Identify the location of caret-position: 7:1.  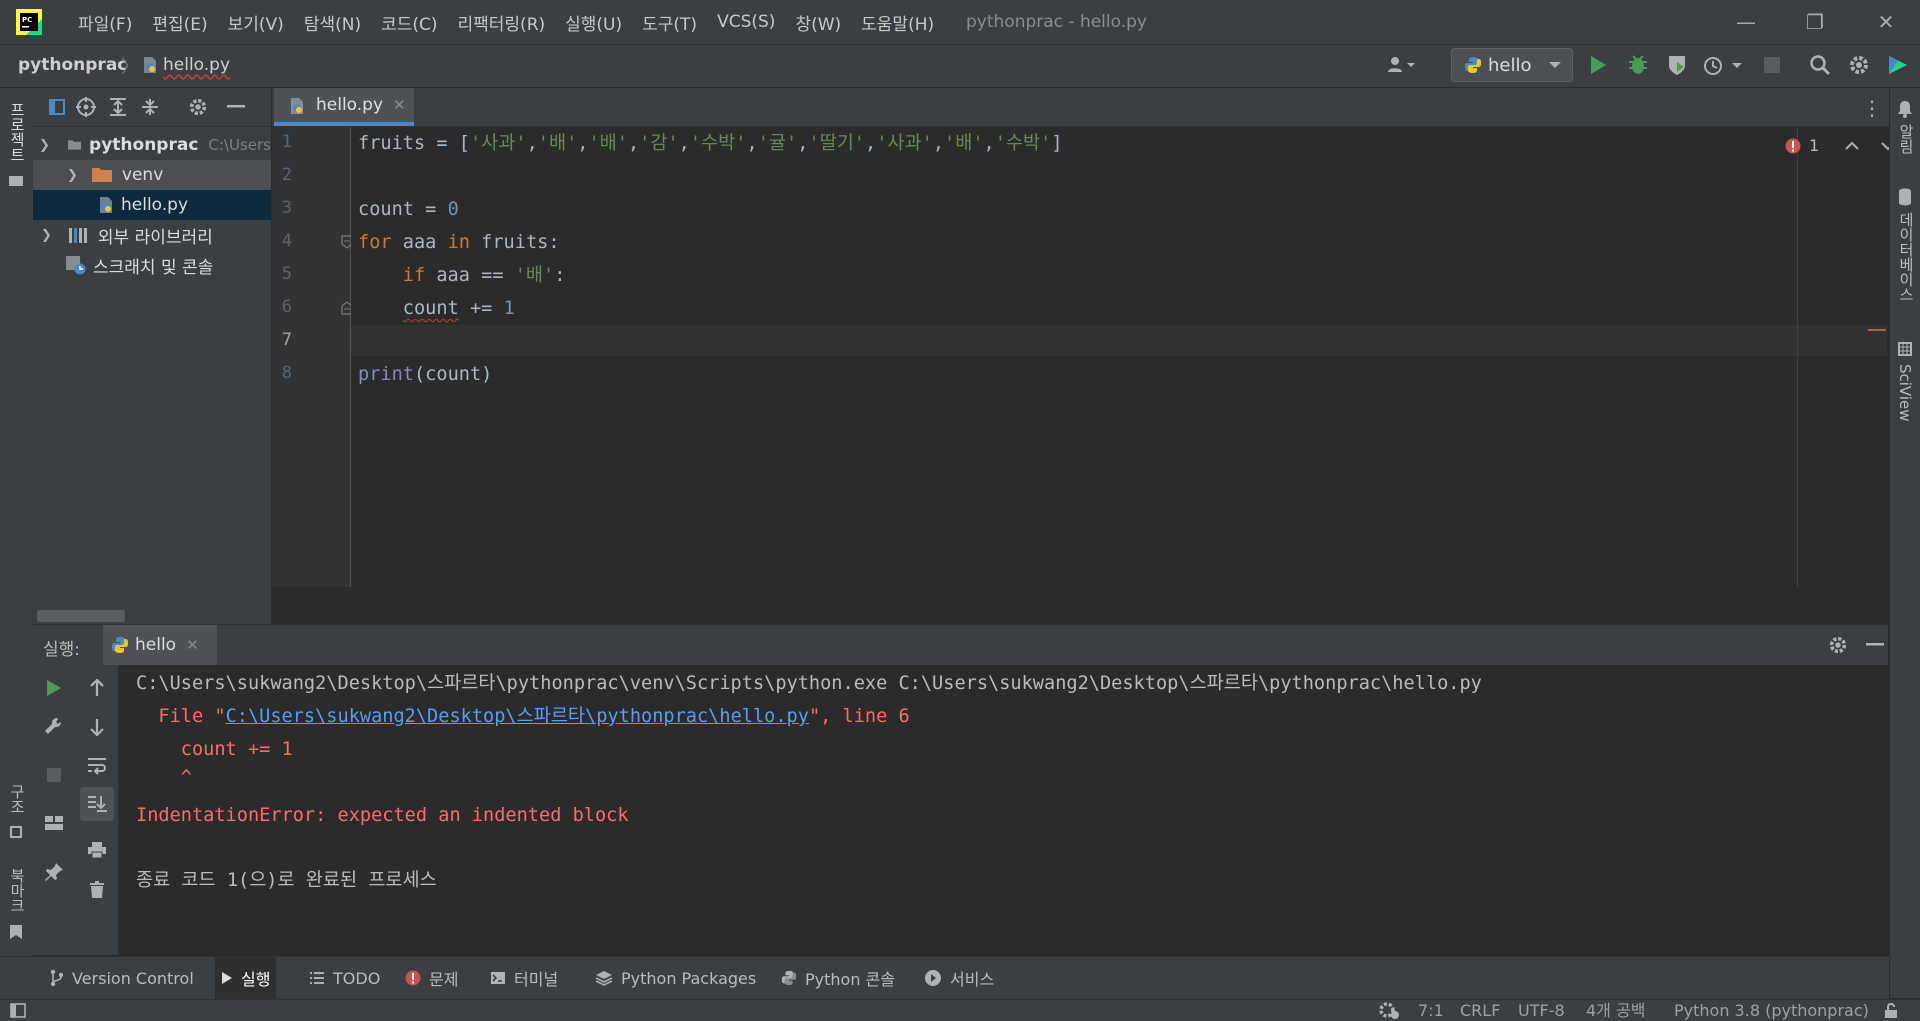
(1431, 1010).